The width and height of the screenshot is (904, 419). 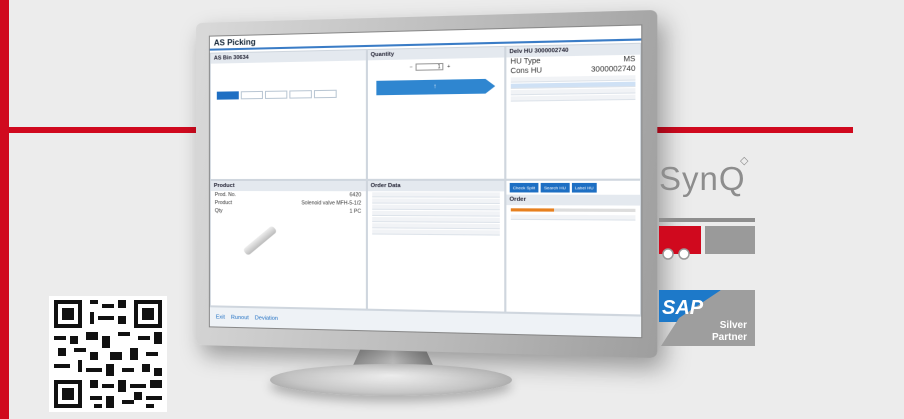 I want to click on order-panel: Check Split Search HU Label HU Order, so click(x=573, y=247).